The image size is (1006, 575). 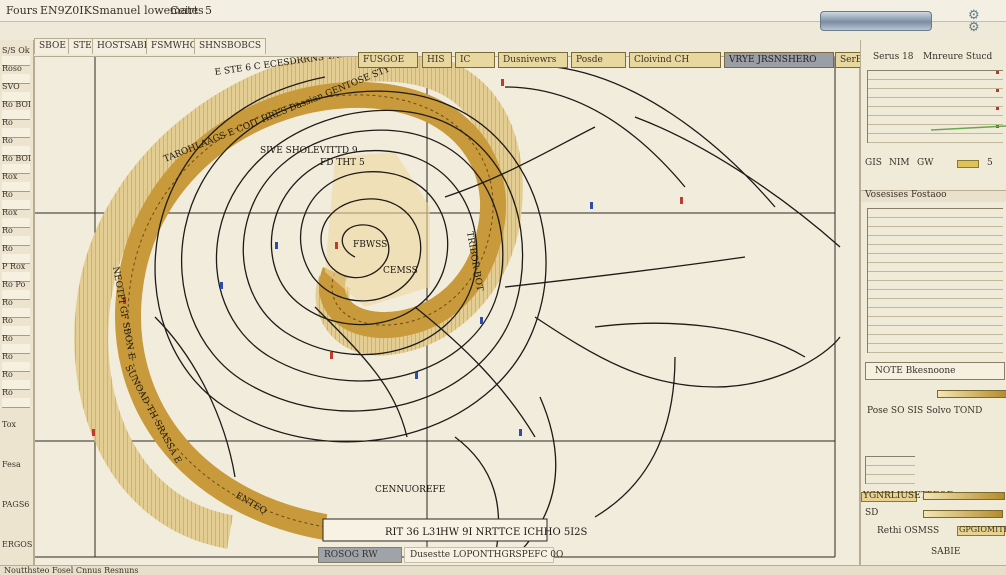 What do you see at coordinates (309, 151) in the screenshot?
I see `inner-top-label: SIVE SHOLEVITTD 9` at bounding box center [309, 151].